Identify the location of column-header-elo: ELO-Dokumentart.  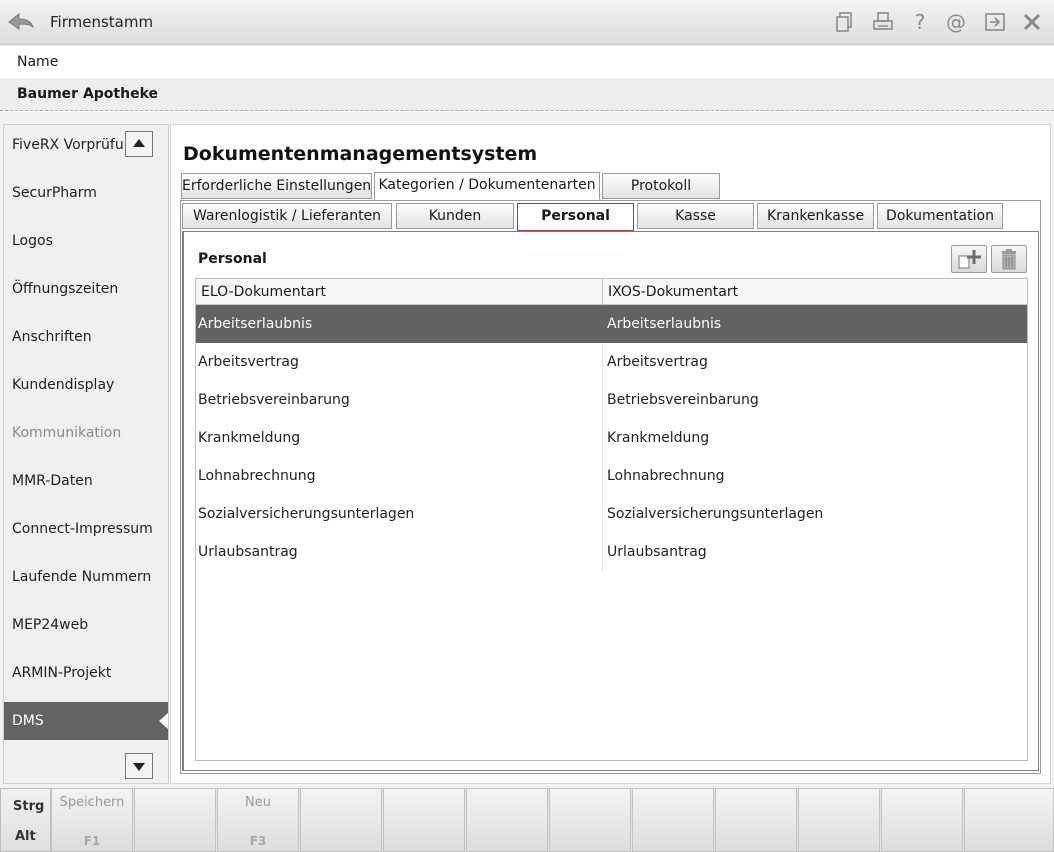
(399, 292).